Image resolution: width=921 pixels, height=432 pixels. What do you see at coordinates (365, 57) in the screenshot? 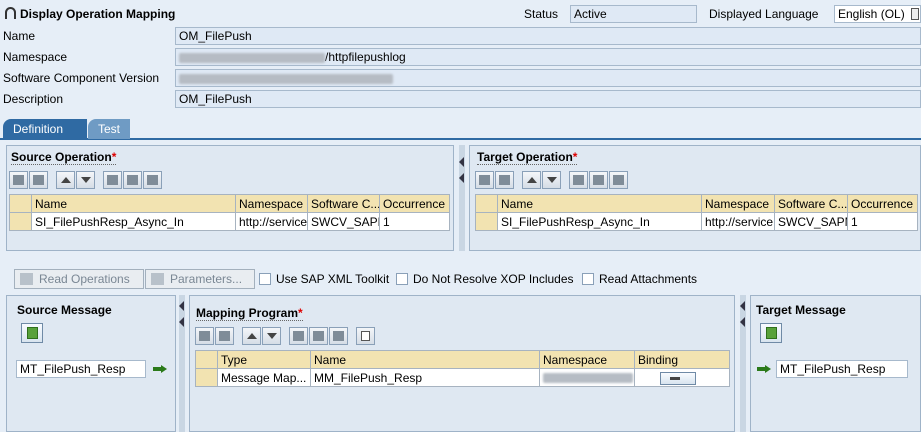
I see `namespace-value: /httpfilepushlog` at bounding box center [365, 57].